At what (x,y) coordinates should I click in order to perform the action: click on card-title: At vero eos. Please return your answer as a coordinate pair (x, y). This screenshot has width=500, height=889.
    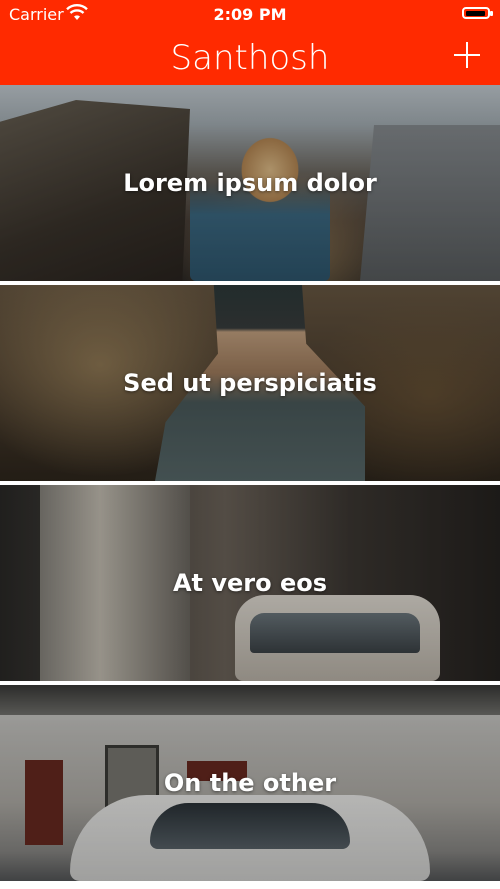
    Looking at the image, I should click on (250, 583).